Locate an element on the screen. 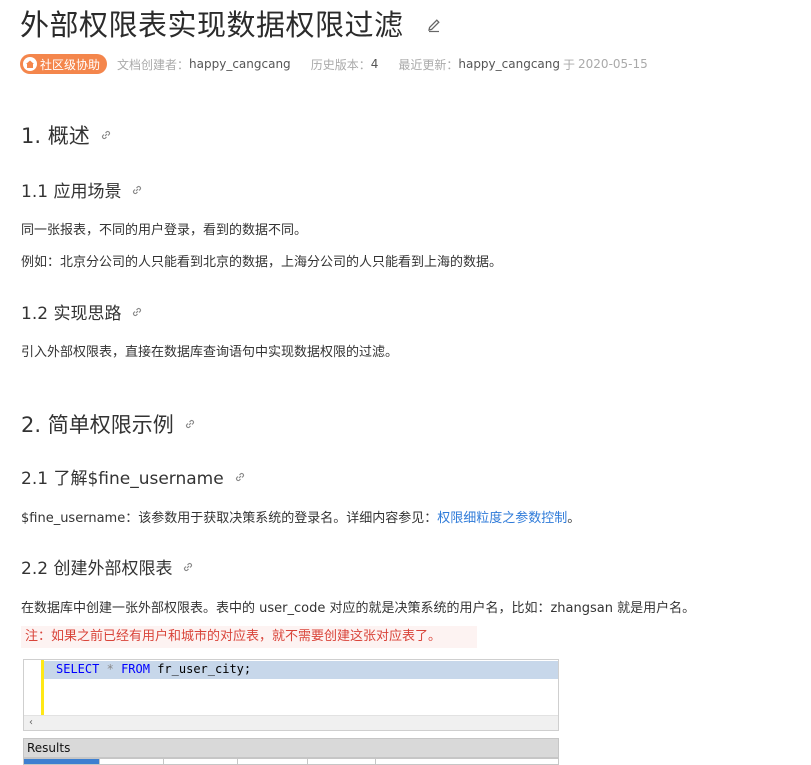 This screenshot has height=765, width=811. results-panel-header: Results is located at coordinates (291, 748).